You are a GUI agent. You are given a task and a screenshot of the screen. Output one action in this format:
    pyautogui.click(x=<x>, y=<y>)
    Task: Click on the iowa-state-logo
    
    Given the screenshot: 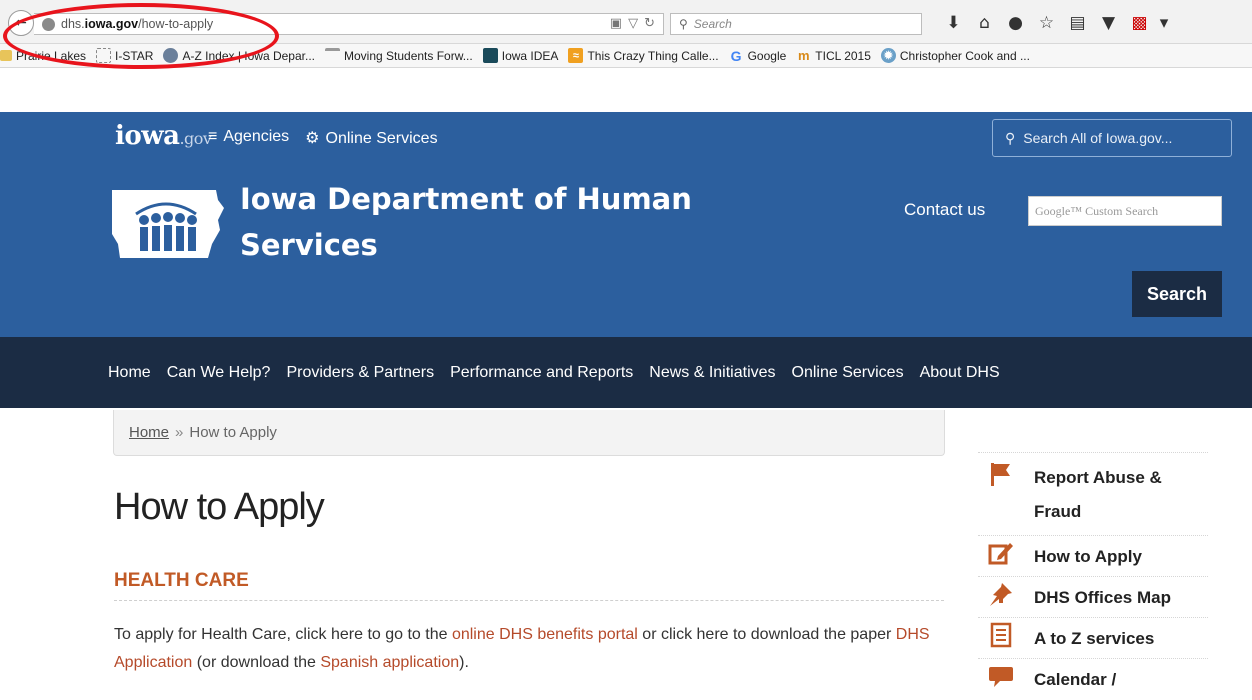 What is the action you would take?
    pyautogui.click(x=167, y=224)
    